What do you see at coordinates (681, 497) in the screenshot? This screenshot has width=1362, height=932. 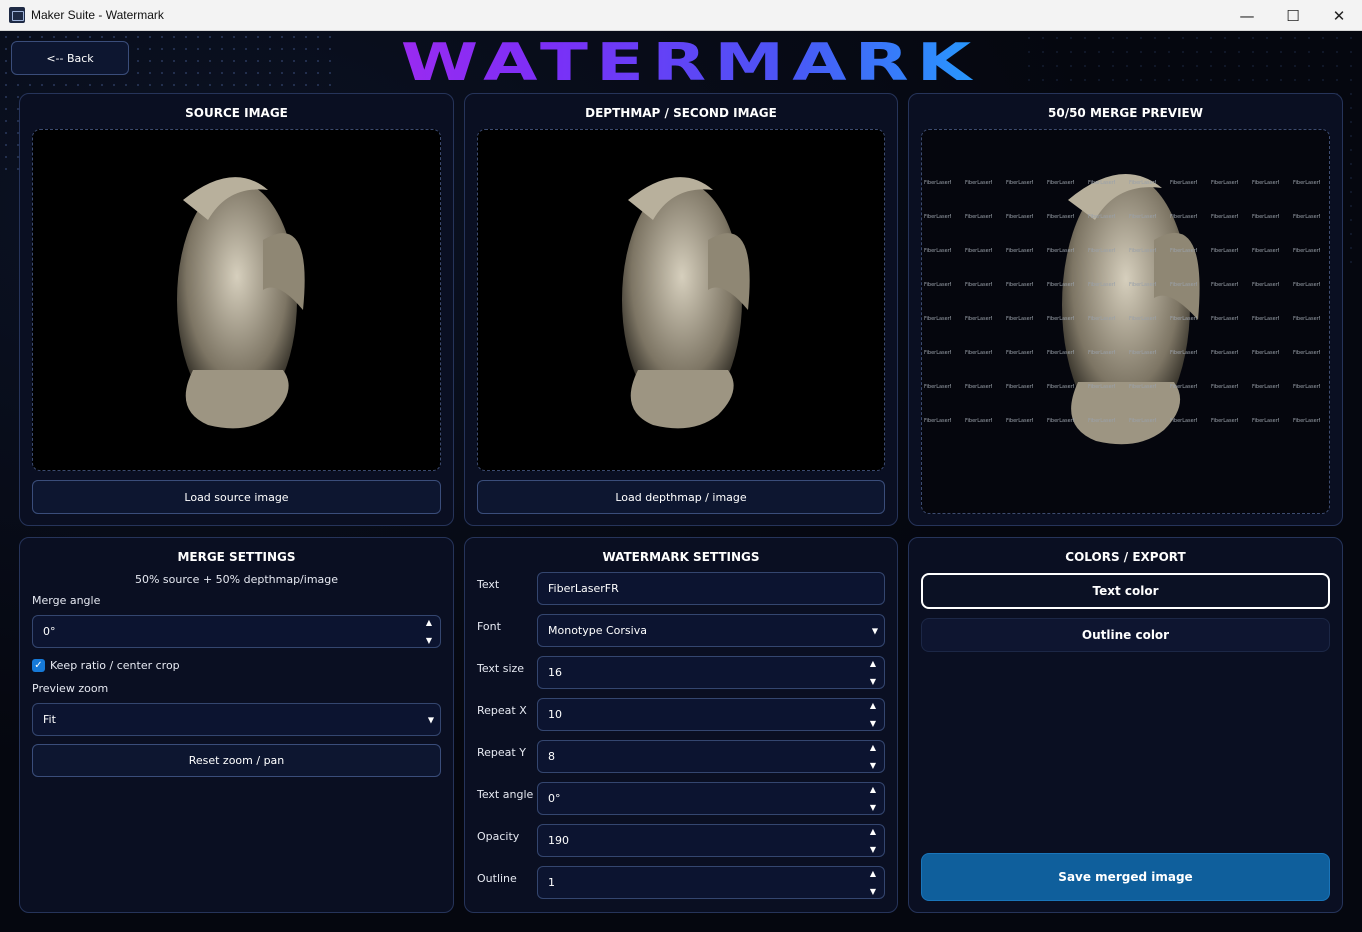 I see `load-depthmap-button: Load depthmap / image` at bounding box center [681, 497].